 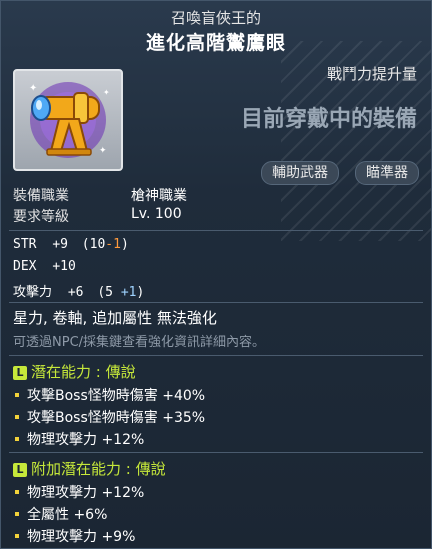 What do you see at coordinates (115, 318) in the screenshot?
I see `enhance-notice: 星力, 卷軸, 追加屬性 無法強化` at bounding box center [115, 318].